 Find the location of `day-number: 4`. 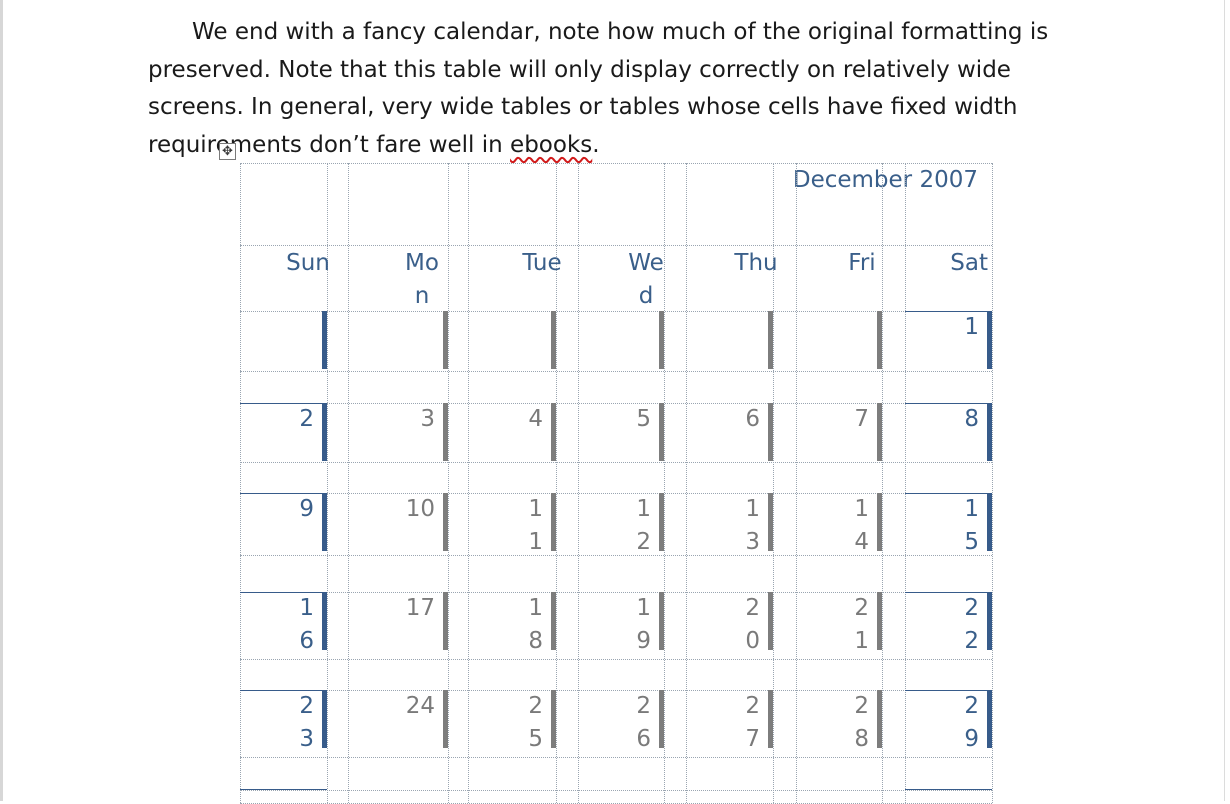

day-number: 4 is located at coordinates (535, 419).